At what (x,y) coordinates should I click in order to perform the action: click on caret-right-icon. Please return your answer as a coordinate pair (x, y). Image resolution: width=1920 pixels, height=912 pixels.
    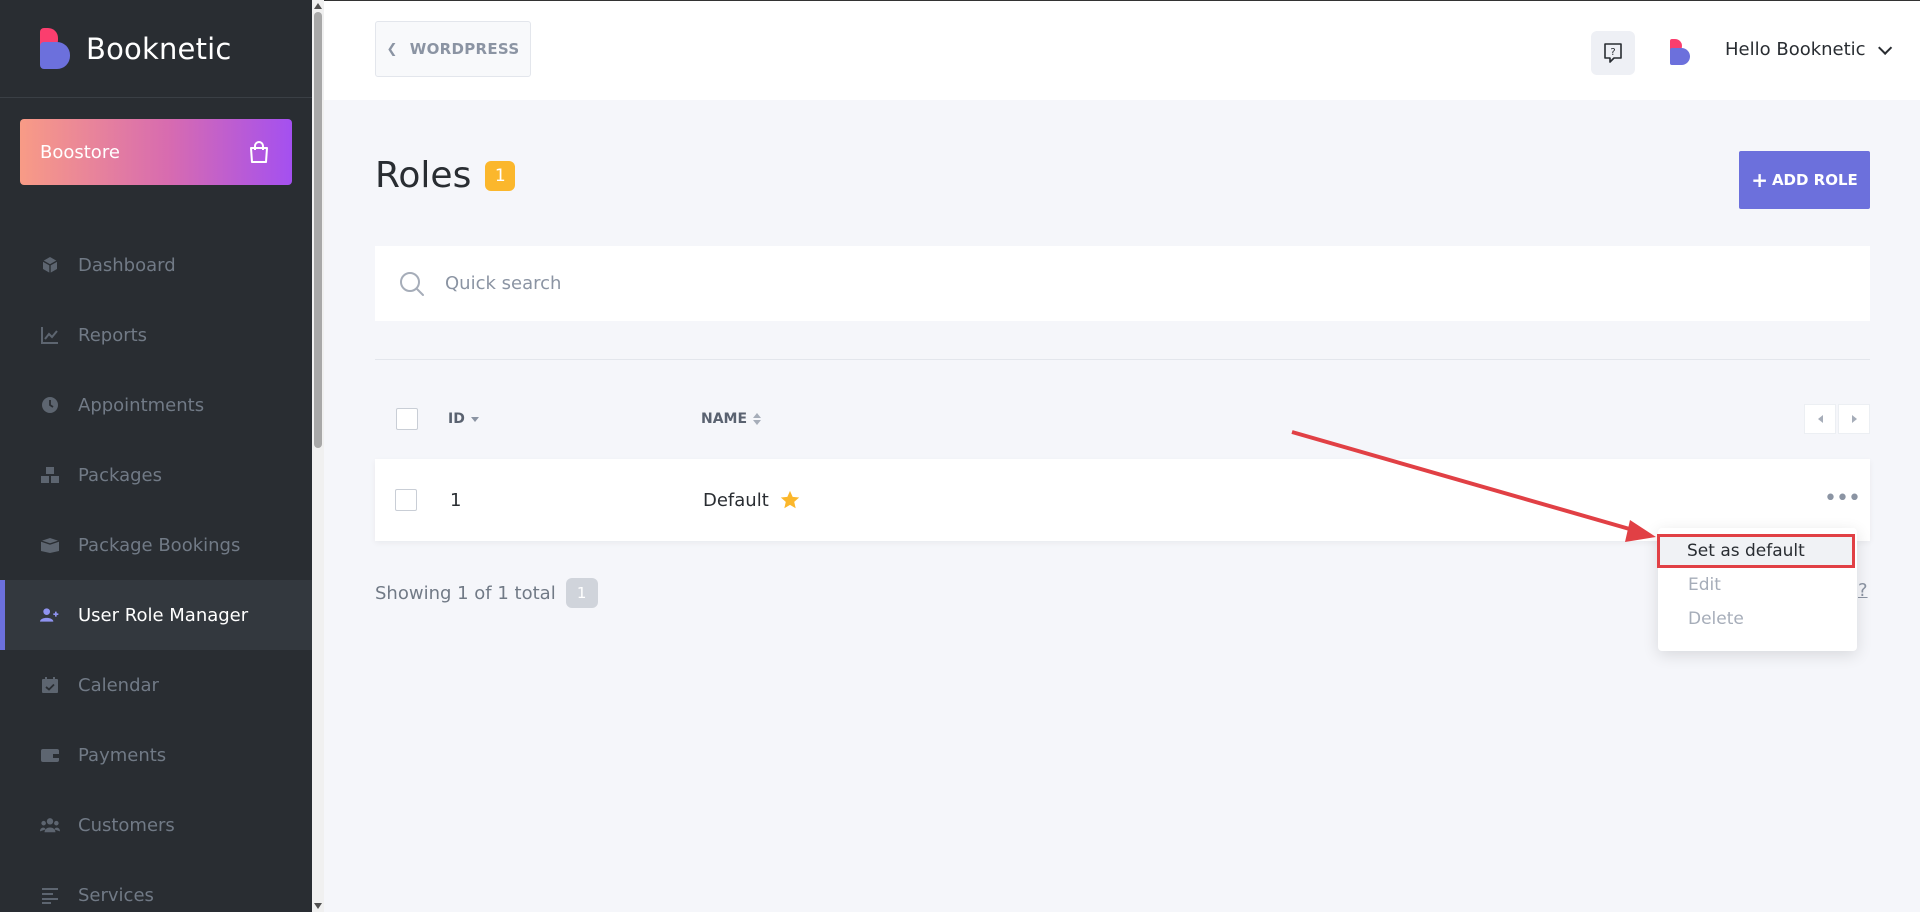
    Looking at the image, I should click on (1854, 419).